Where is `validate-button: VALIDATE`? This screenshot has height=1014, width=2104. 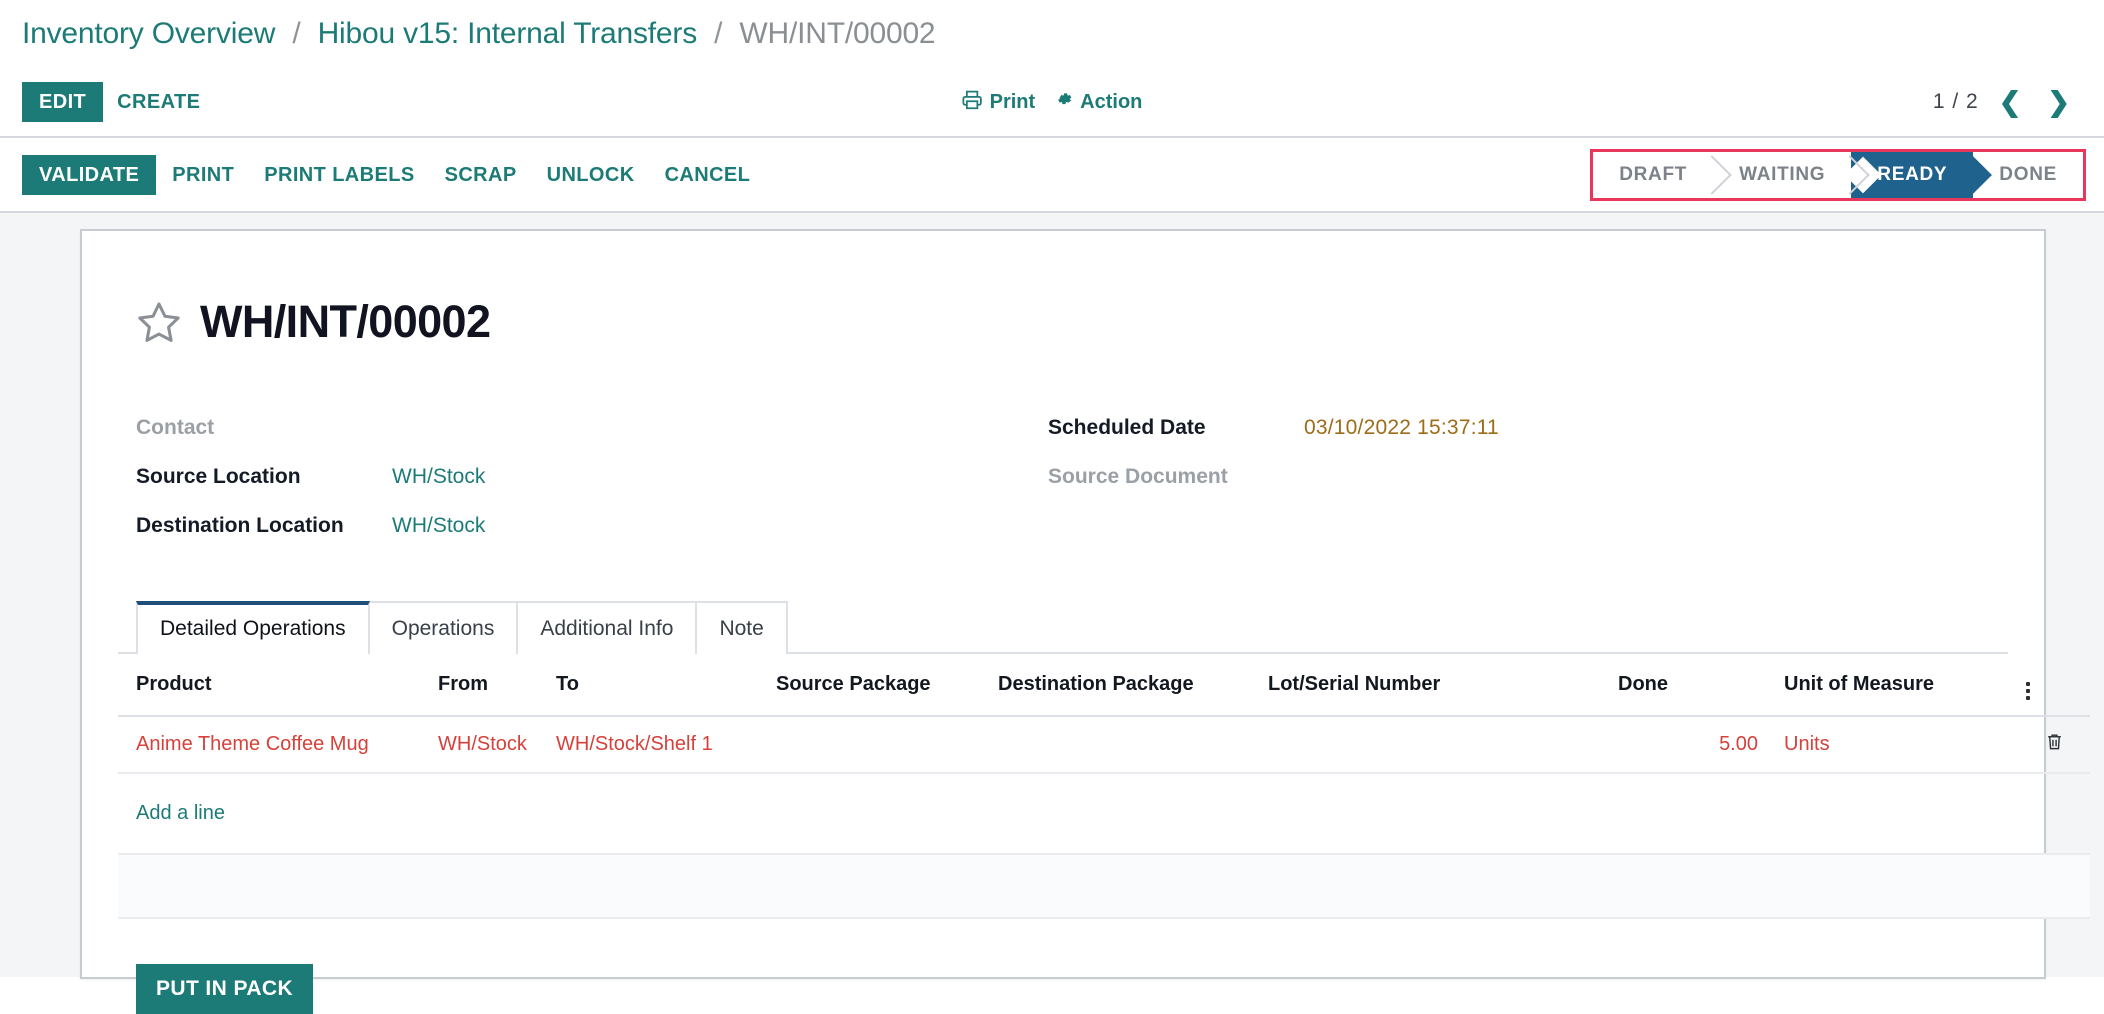 validate-button: VALIDATE is located at coordinates (89, 174).